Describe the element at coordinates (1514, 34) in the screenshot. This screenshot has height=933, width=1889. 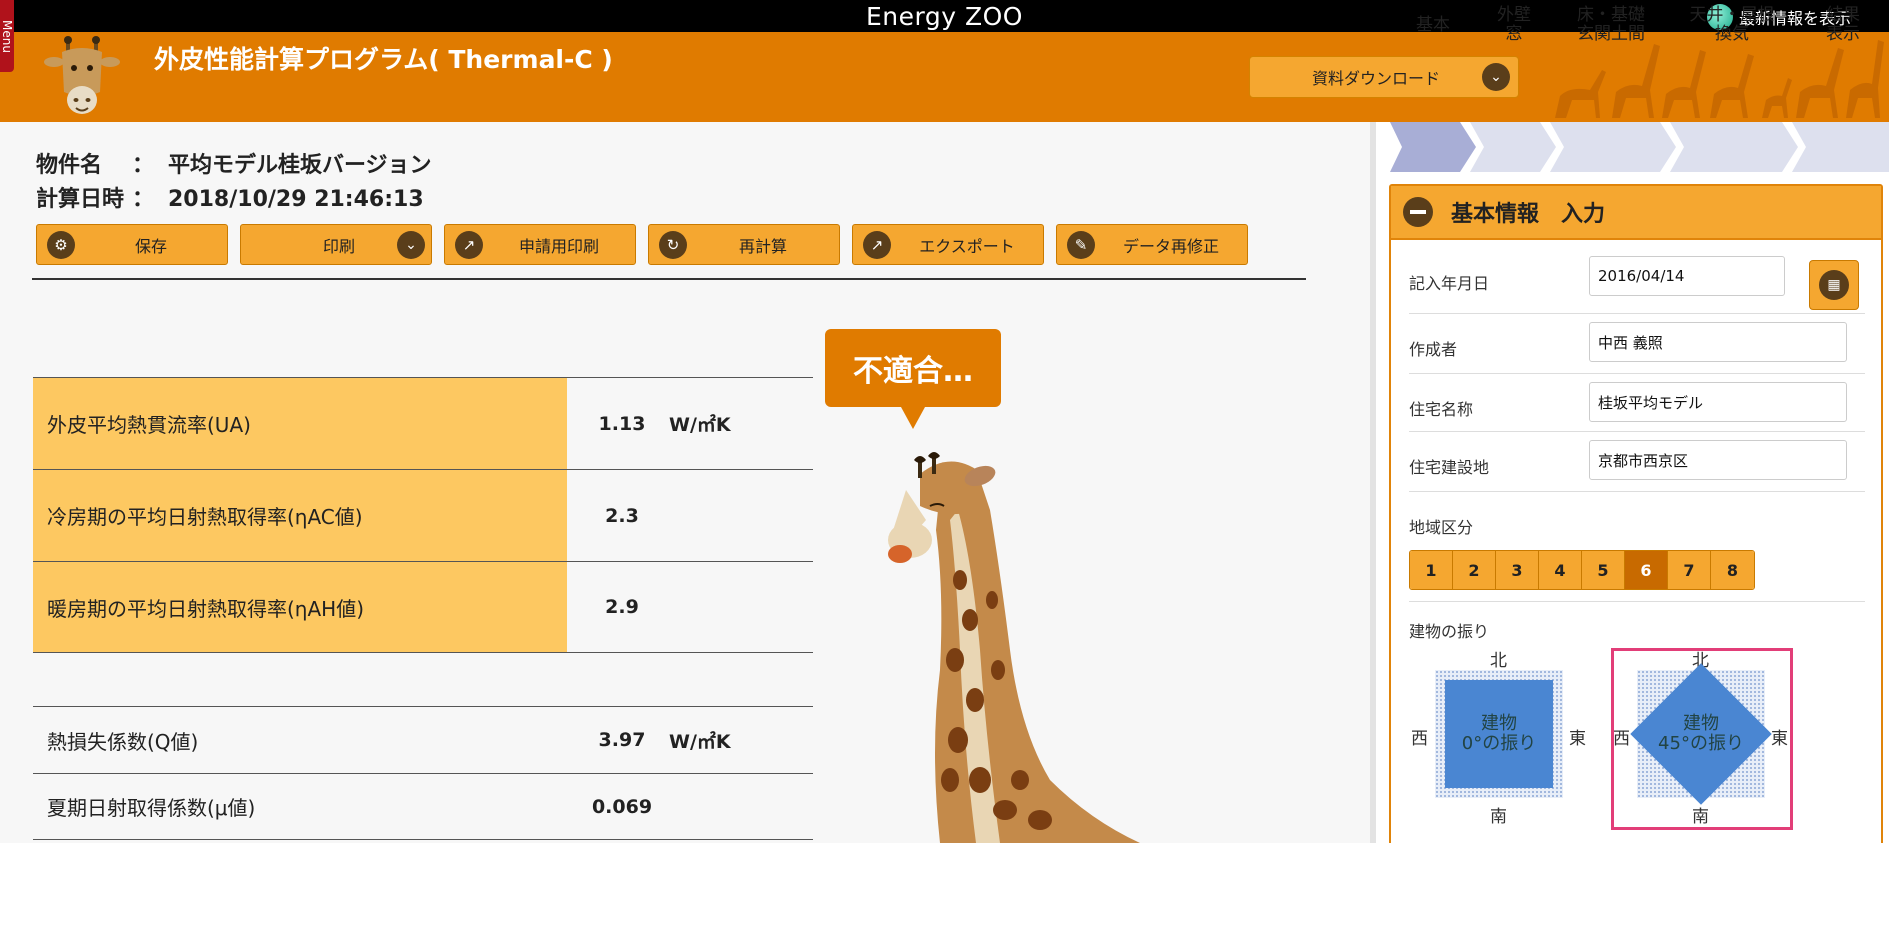
I see `step-label: 窓` at that location.